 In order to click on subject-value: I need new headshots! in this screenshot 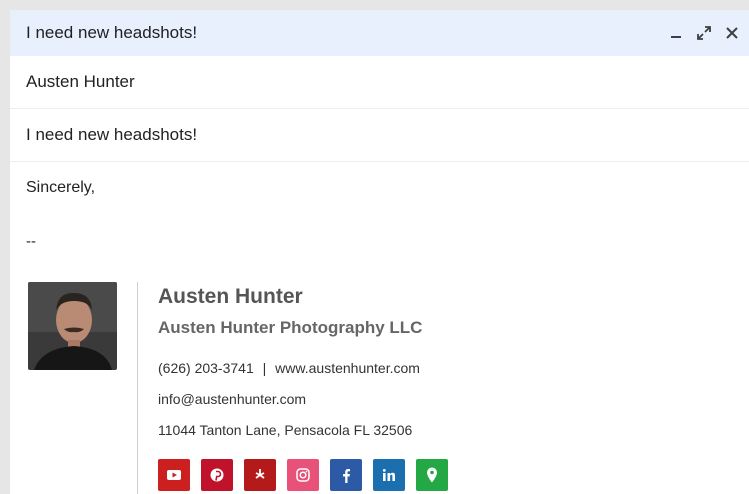, I will do `click(112, 134)`.